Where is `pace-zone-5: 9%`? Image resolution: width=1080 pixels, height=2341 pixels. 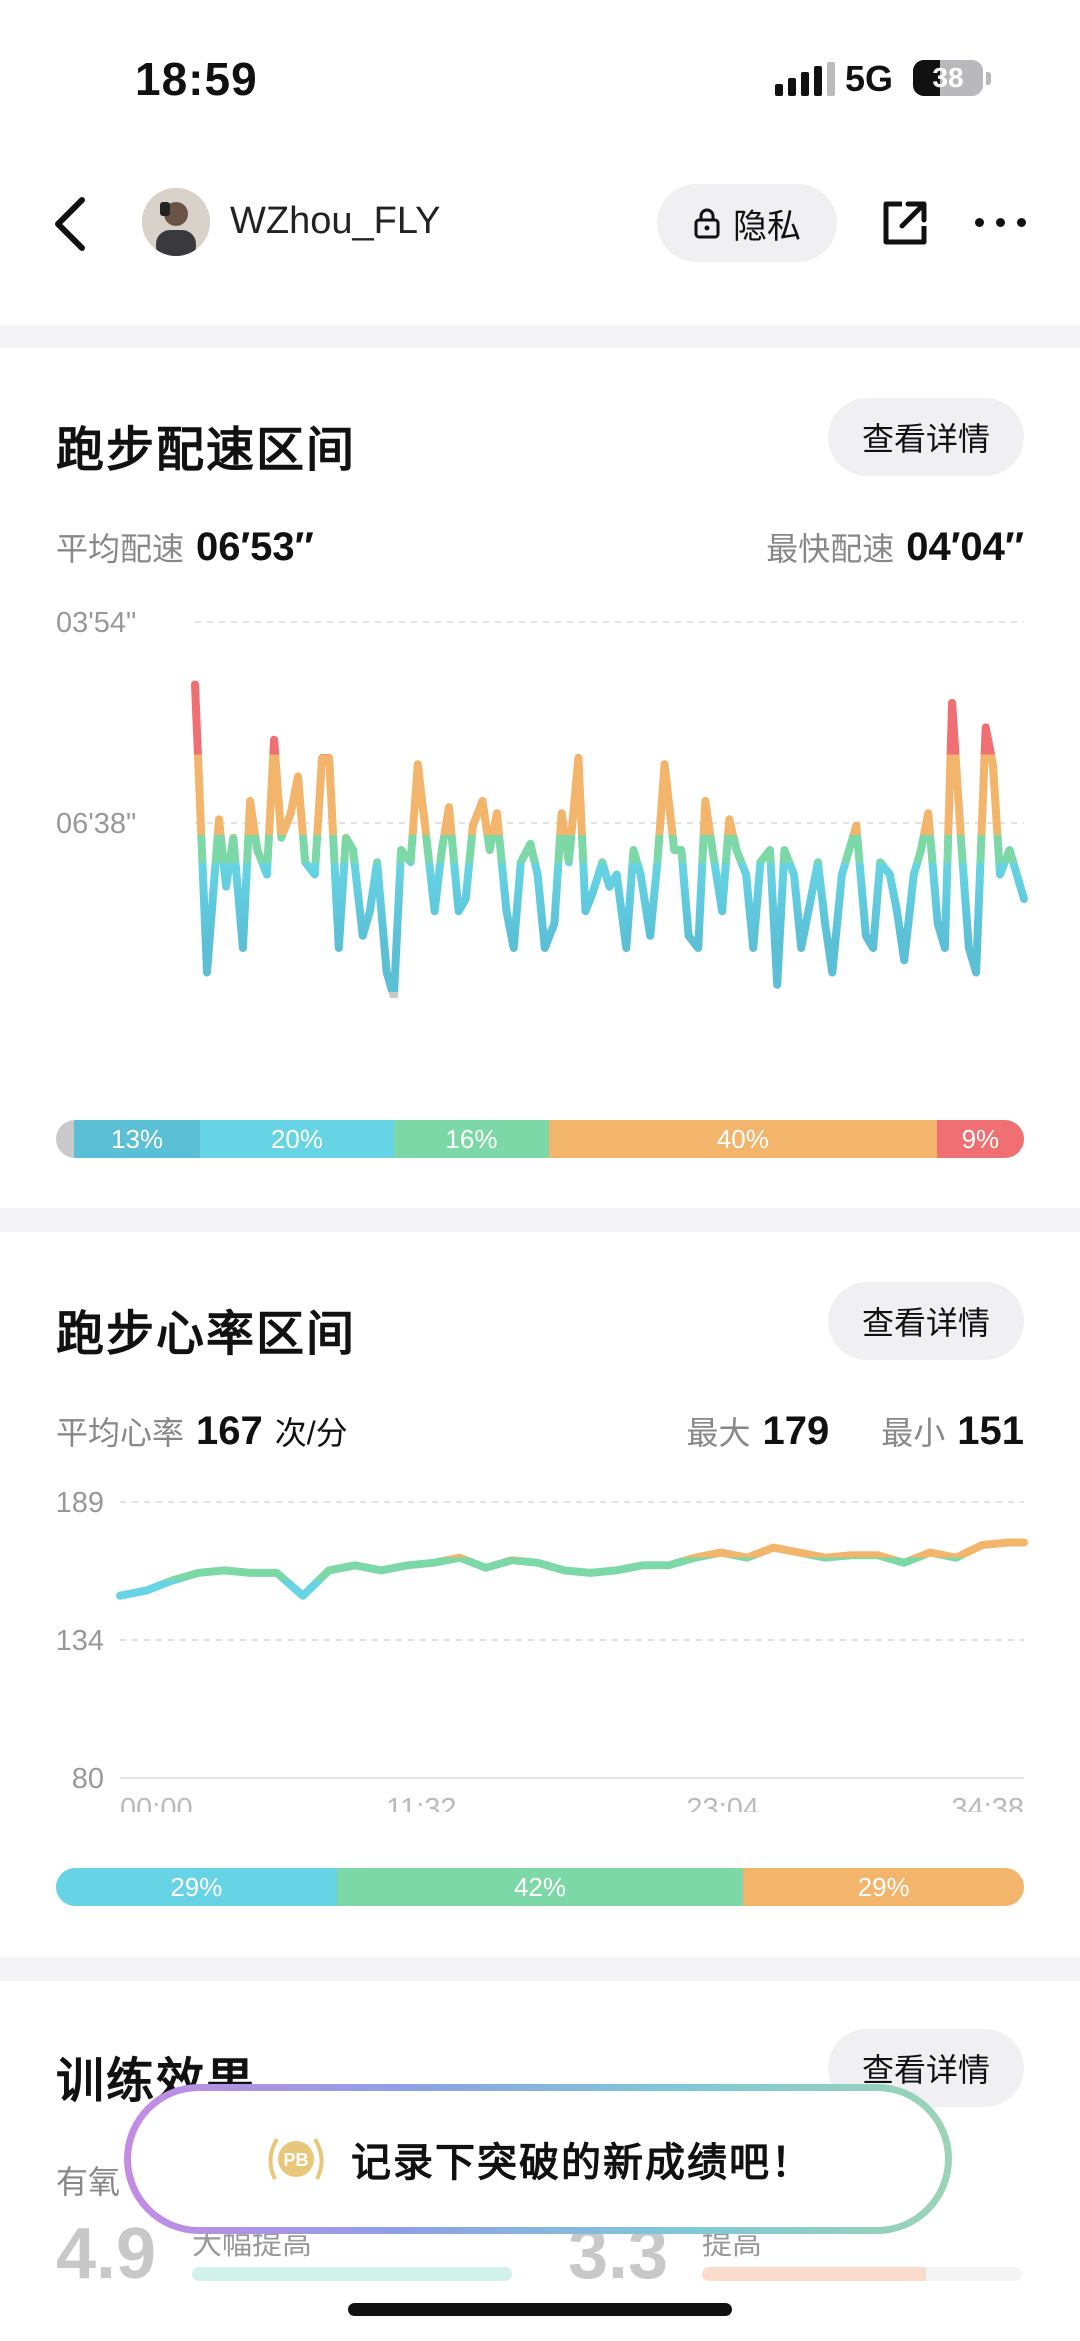 pace-zone-5: 9% is located at coordinates (980, 1139).